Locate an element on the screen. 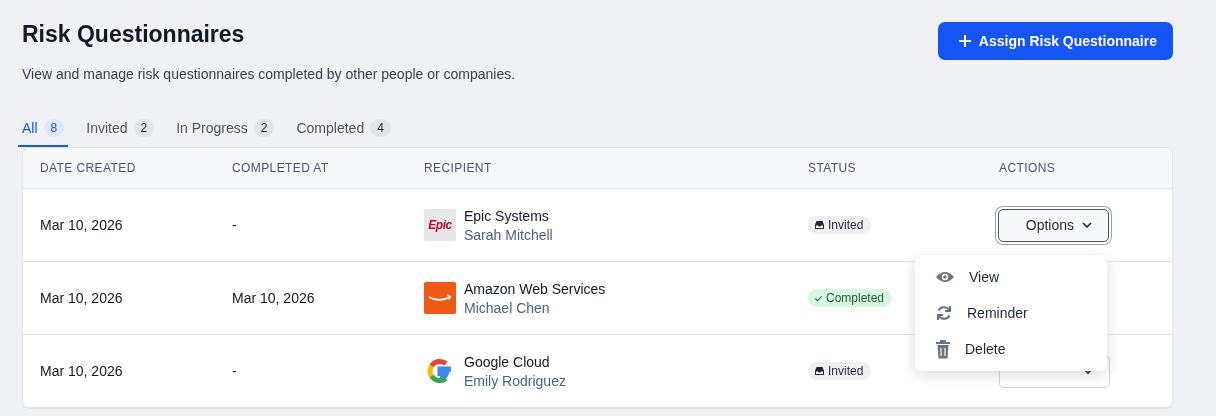  person-name: Emily Rodriguez is located at coordinates (515, 380).